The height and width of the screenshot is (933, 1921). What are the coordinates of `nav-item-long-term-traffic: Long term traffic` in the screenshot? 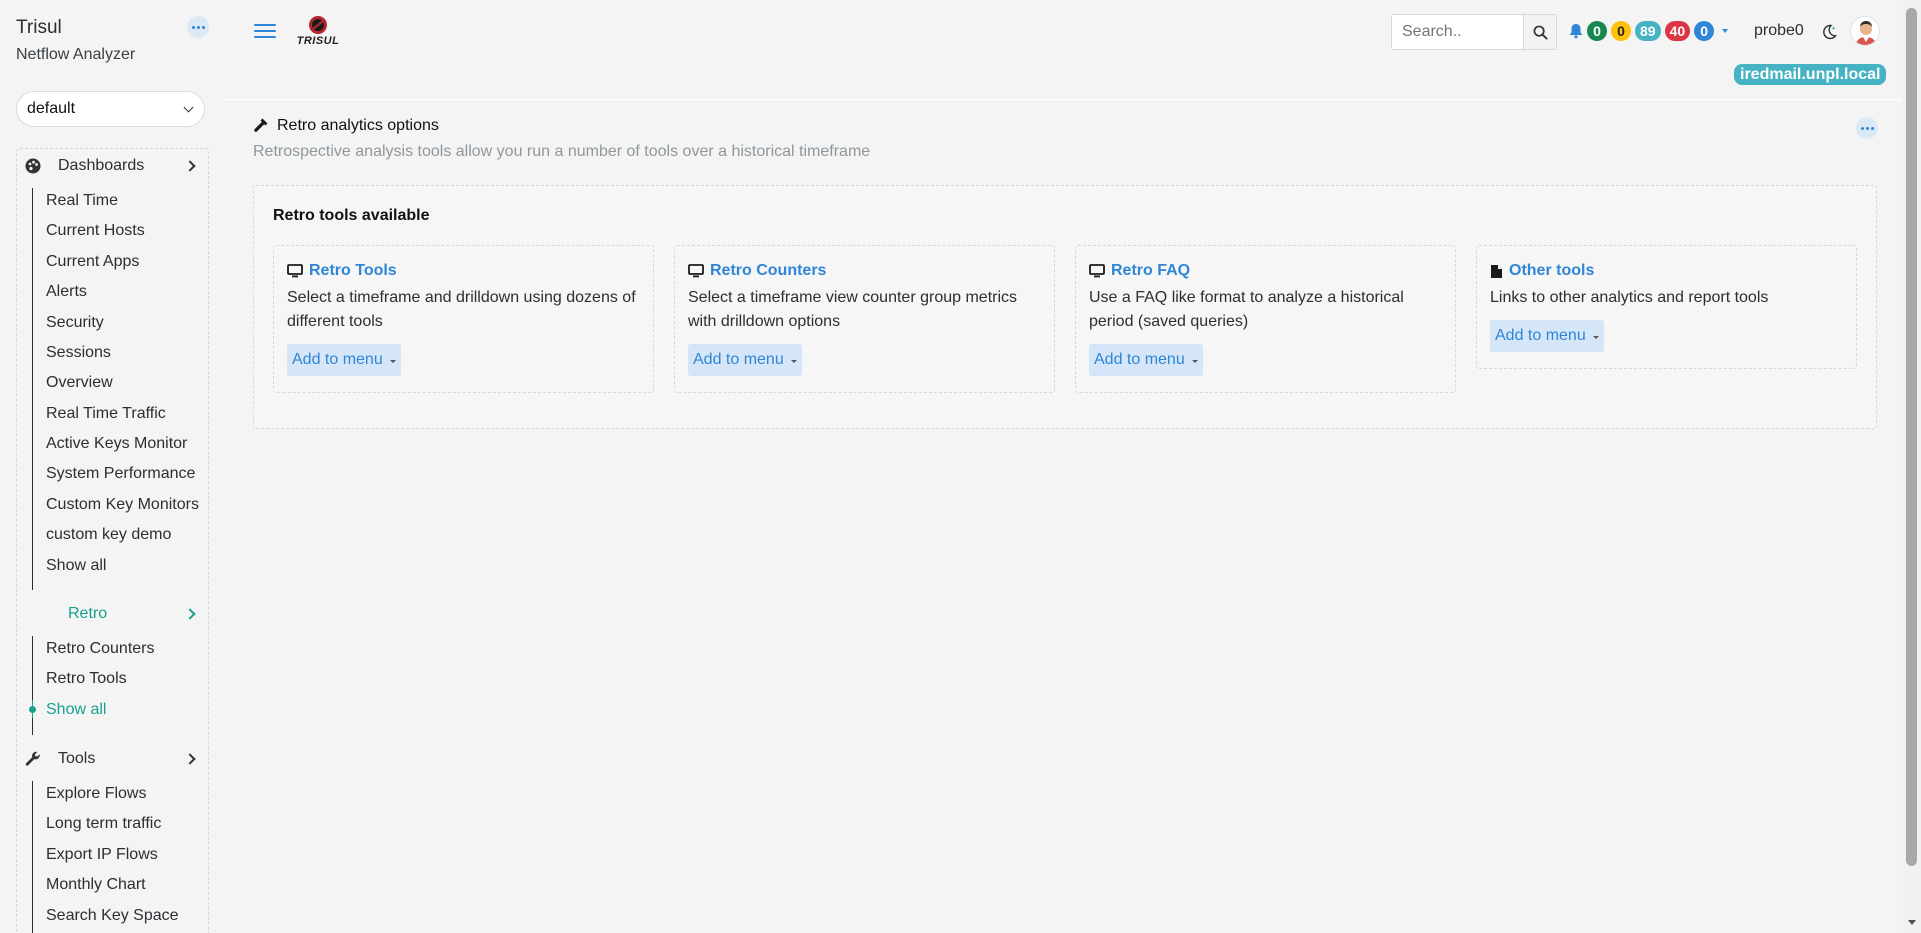 It's located at (103, 824).